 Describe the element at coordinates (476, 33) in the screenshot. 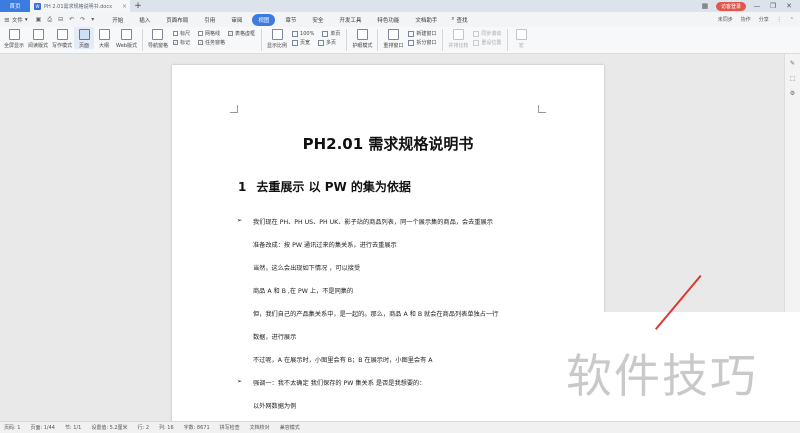

I see `sync-scroll-icon` at that location.